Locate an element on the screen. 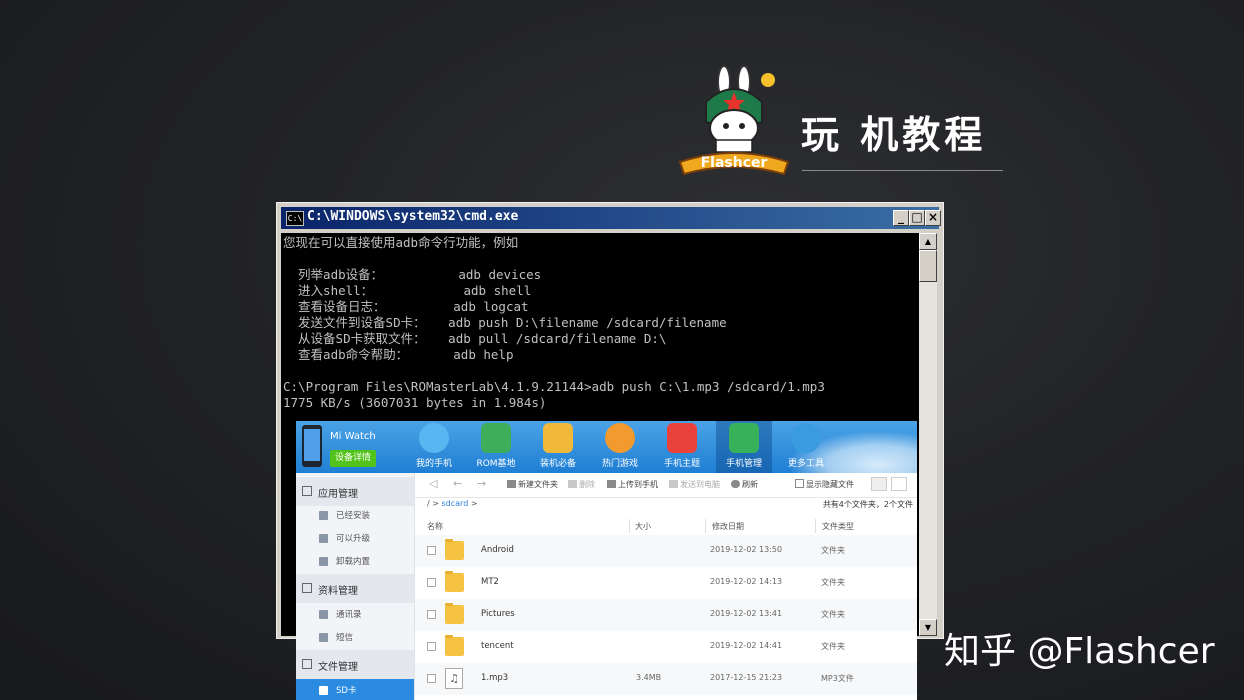 Image resolution: width=1244 pixels, height=700 pixels. grid-icon is located at coordinates (307, 491).